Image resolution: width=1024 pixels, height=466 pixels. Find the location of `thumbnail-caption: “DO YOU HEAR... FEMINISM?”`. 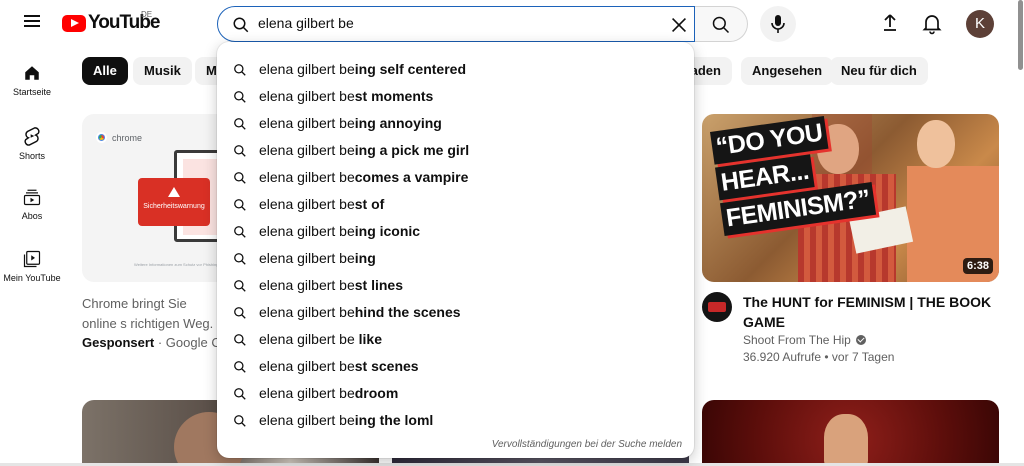

thumbnail-caption: “DO YOU HEAR... FEMINISM?” is located at coordinates (793, 176).